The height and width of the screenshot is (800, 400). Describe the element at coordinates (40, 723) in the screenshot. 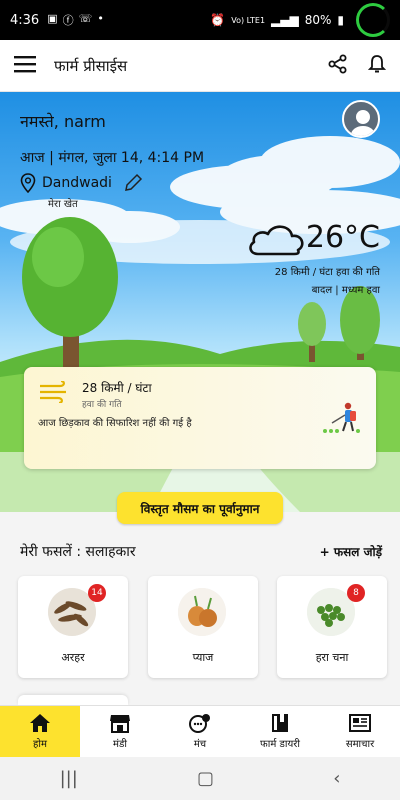

I see `home-icon` at that location.